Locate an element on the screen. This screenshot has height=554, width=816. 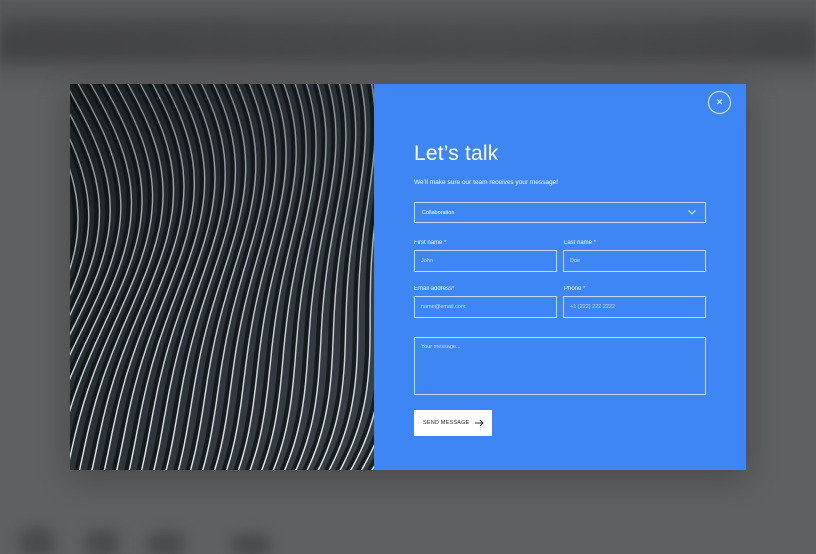
phone-label: Phone * is located at coordinates (575, 289).